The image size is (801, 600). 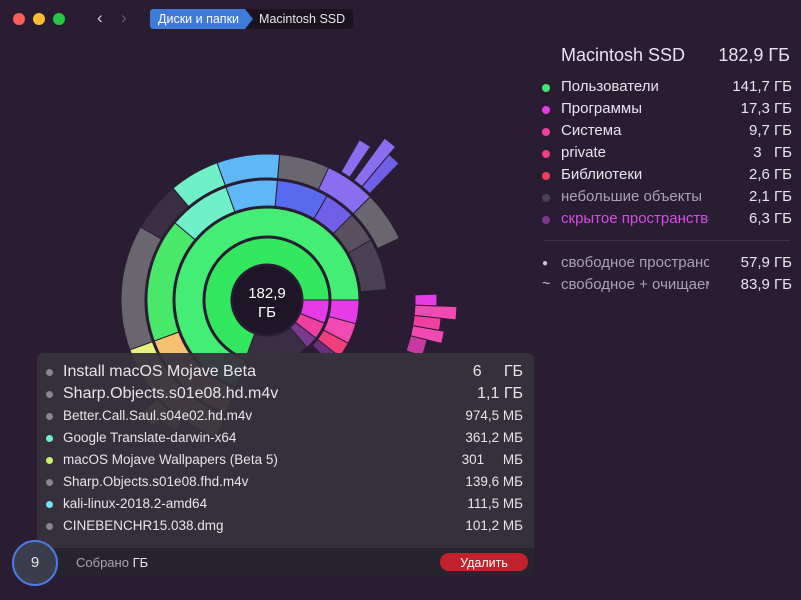 What do you see at coordinates (492, 459) in the screenshot?
I see `item-size: 301 МБ` at bounding box center [492, 459].